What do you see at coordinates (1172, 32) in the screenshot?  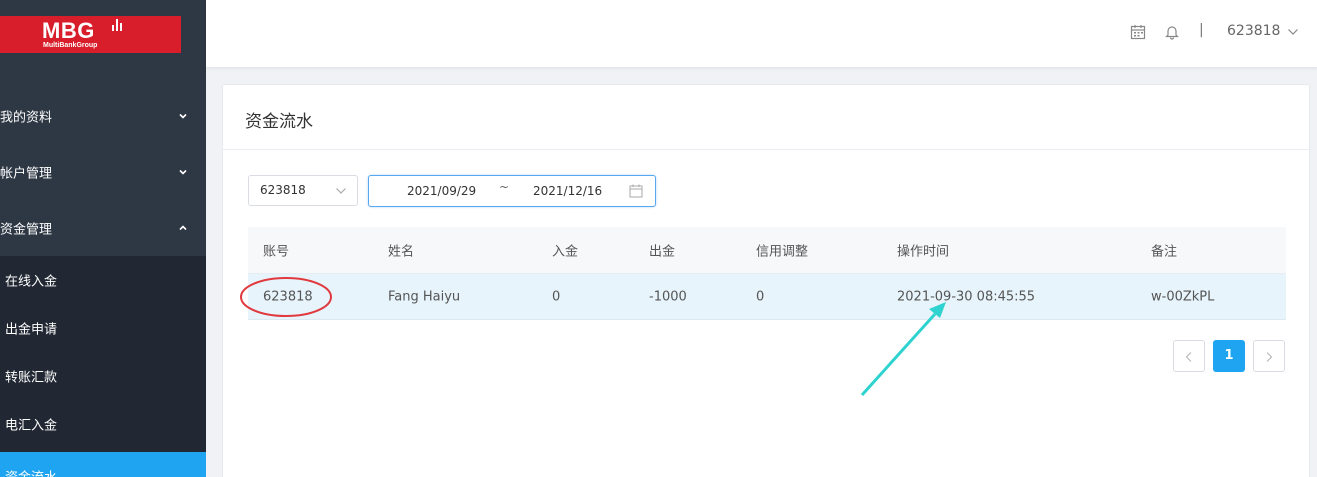 I see `bell-icon` at bounding box center [1172, 32].